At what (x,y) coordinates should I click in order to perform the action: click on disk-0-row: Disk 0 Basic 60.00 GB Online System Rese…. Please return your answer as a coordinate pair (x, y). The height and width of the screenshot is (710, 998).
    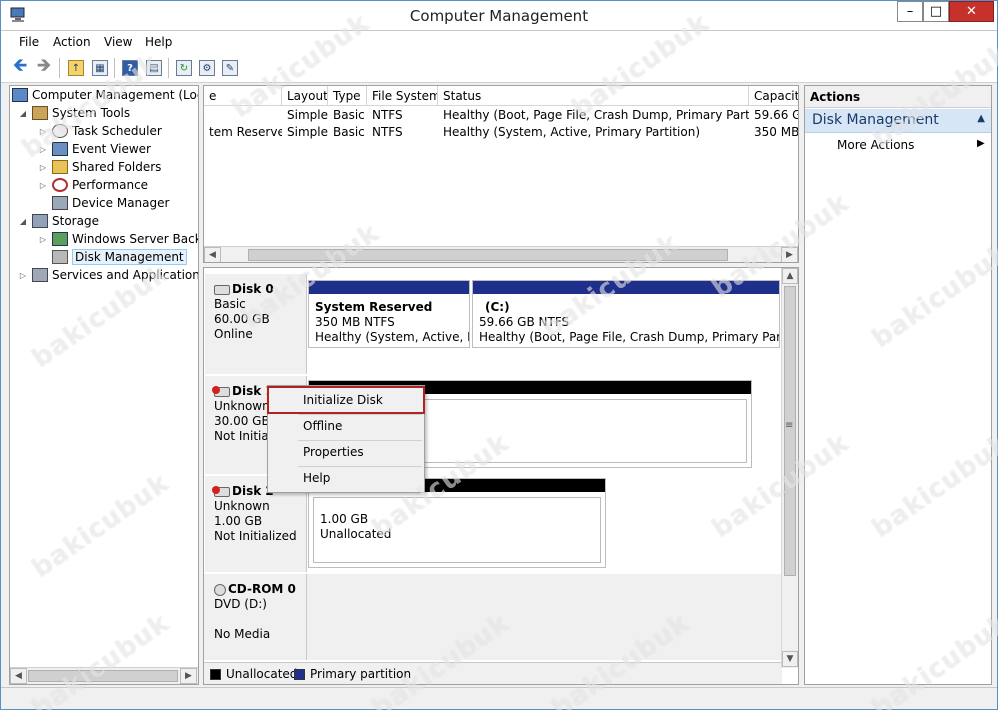
    Looking at the image, I should click on (493, 324).